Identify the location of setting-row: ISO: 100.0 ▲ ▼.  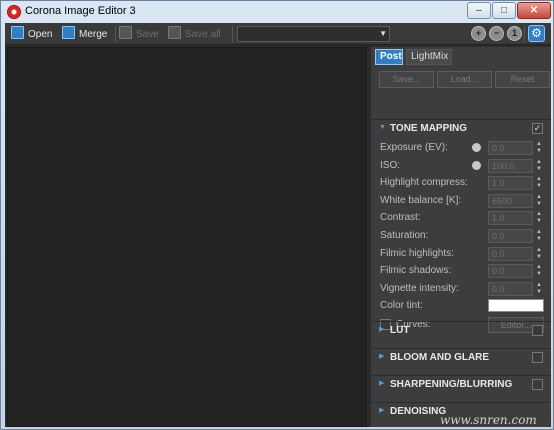
(461, 166).